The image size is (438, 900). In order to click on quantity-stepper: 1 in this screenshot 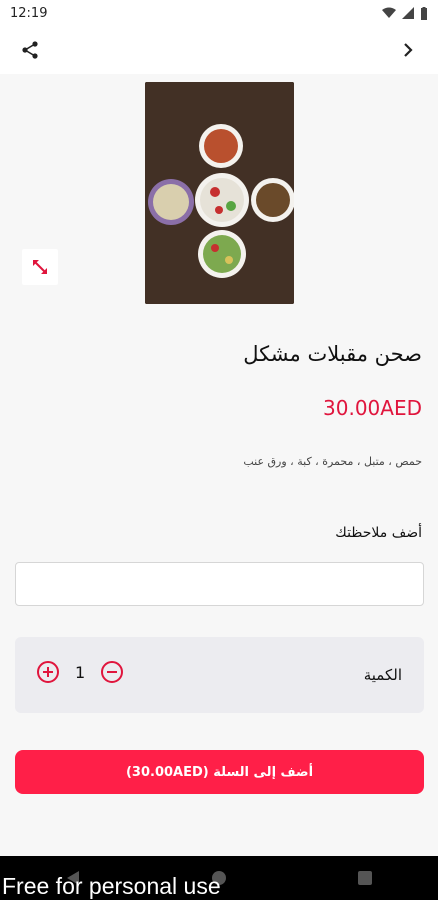, I will do `click(80, 672)`.